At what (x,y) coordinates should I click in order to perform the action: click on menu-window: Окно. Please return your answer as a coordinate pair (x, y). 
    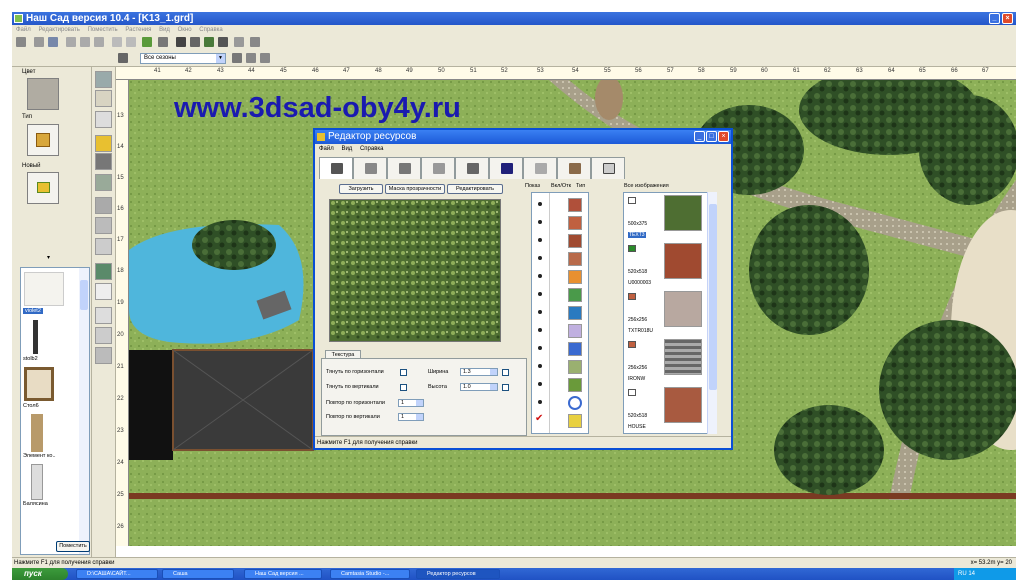
    Looking at the image, I should click on (185, 30).